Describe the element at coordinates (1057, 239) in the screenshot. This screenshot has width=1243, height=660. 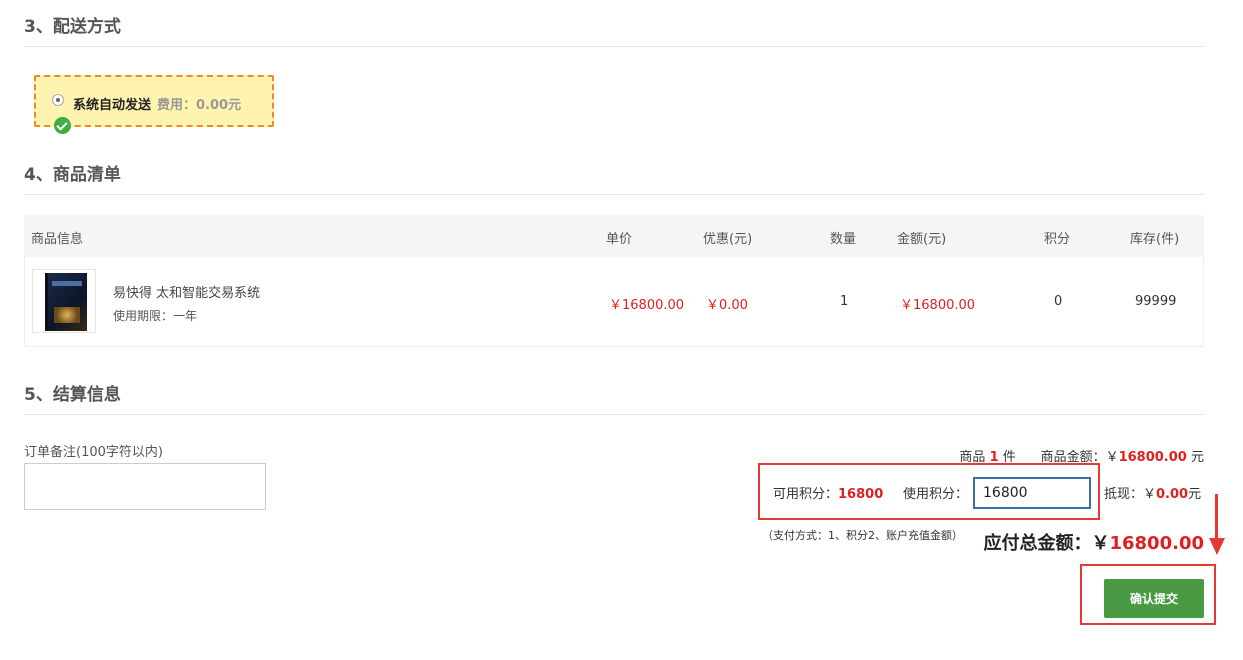
I see `col-header-points: 积分` at that location.